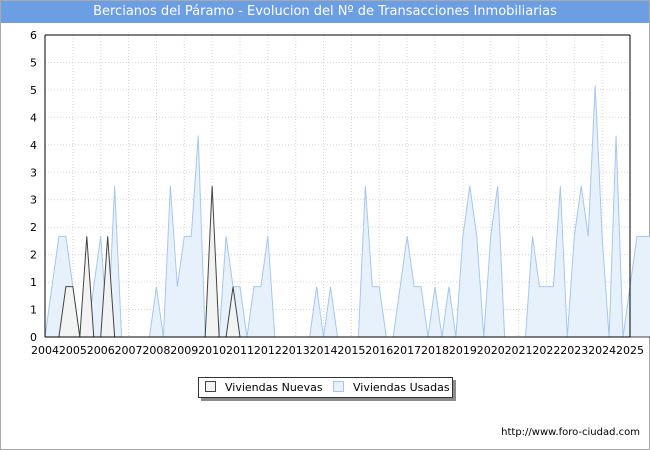 The width and height of the screenshot is (650, 450). I want to click on legend-swatch-usadas, so click(338, 386).